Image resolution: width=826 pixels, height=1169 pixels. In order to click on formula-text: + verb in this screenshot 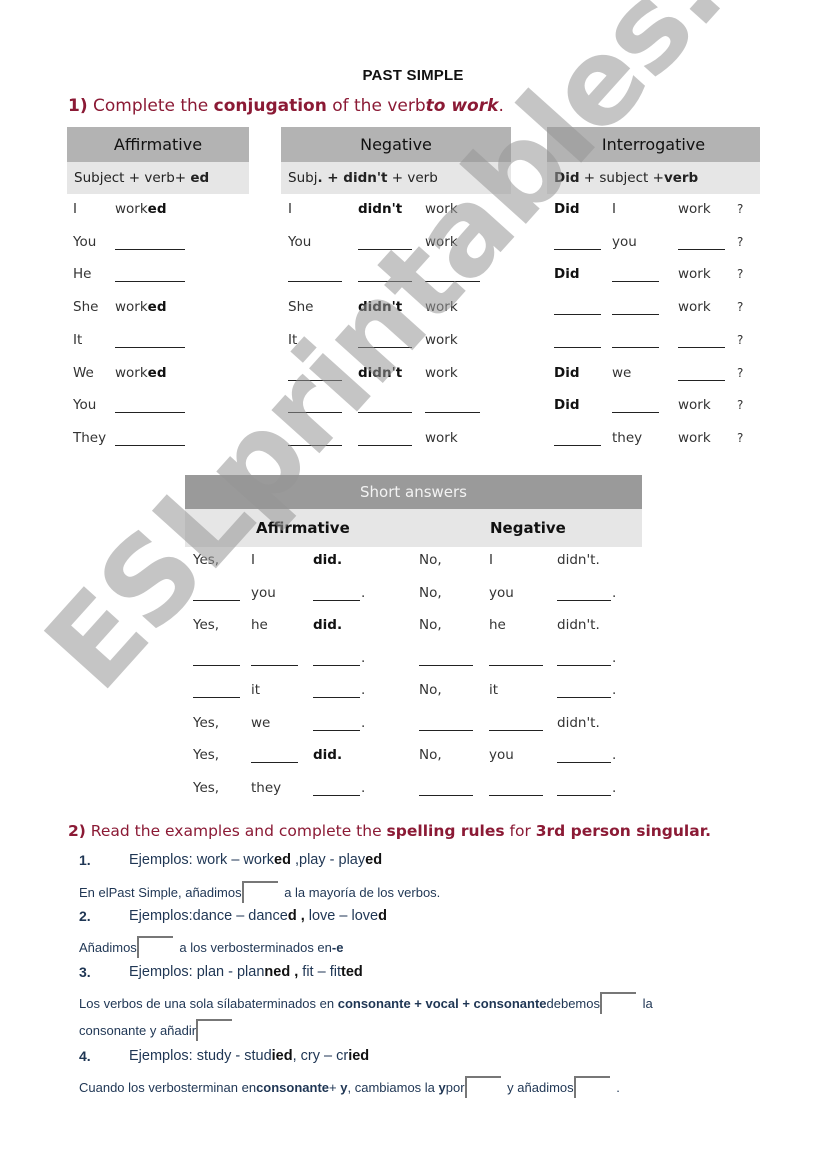, I will do `click(412, 178)`.